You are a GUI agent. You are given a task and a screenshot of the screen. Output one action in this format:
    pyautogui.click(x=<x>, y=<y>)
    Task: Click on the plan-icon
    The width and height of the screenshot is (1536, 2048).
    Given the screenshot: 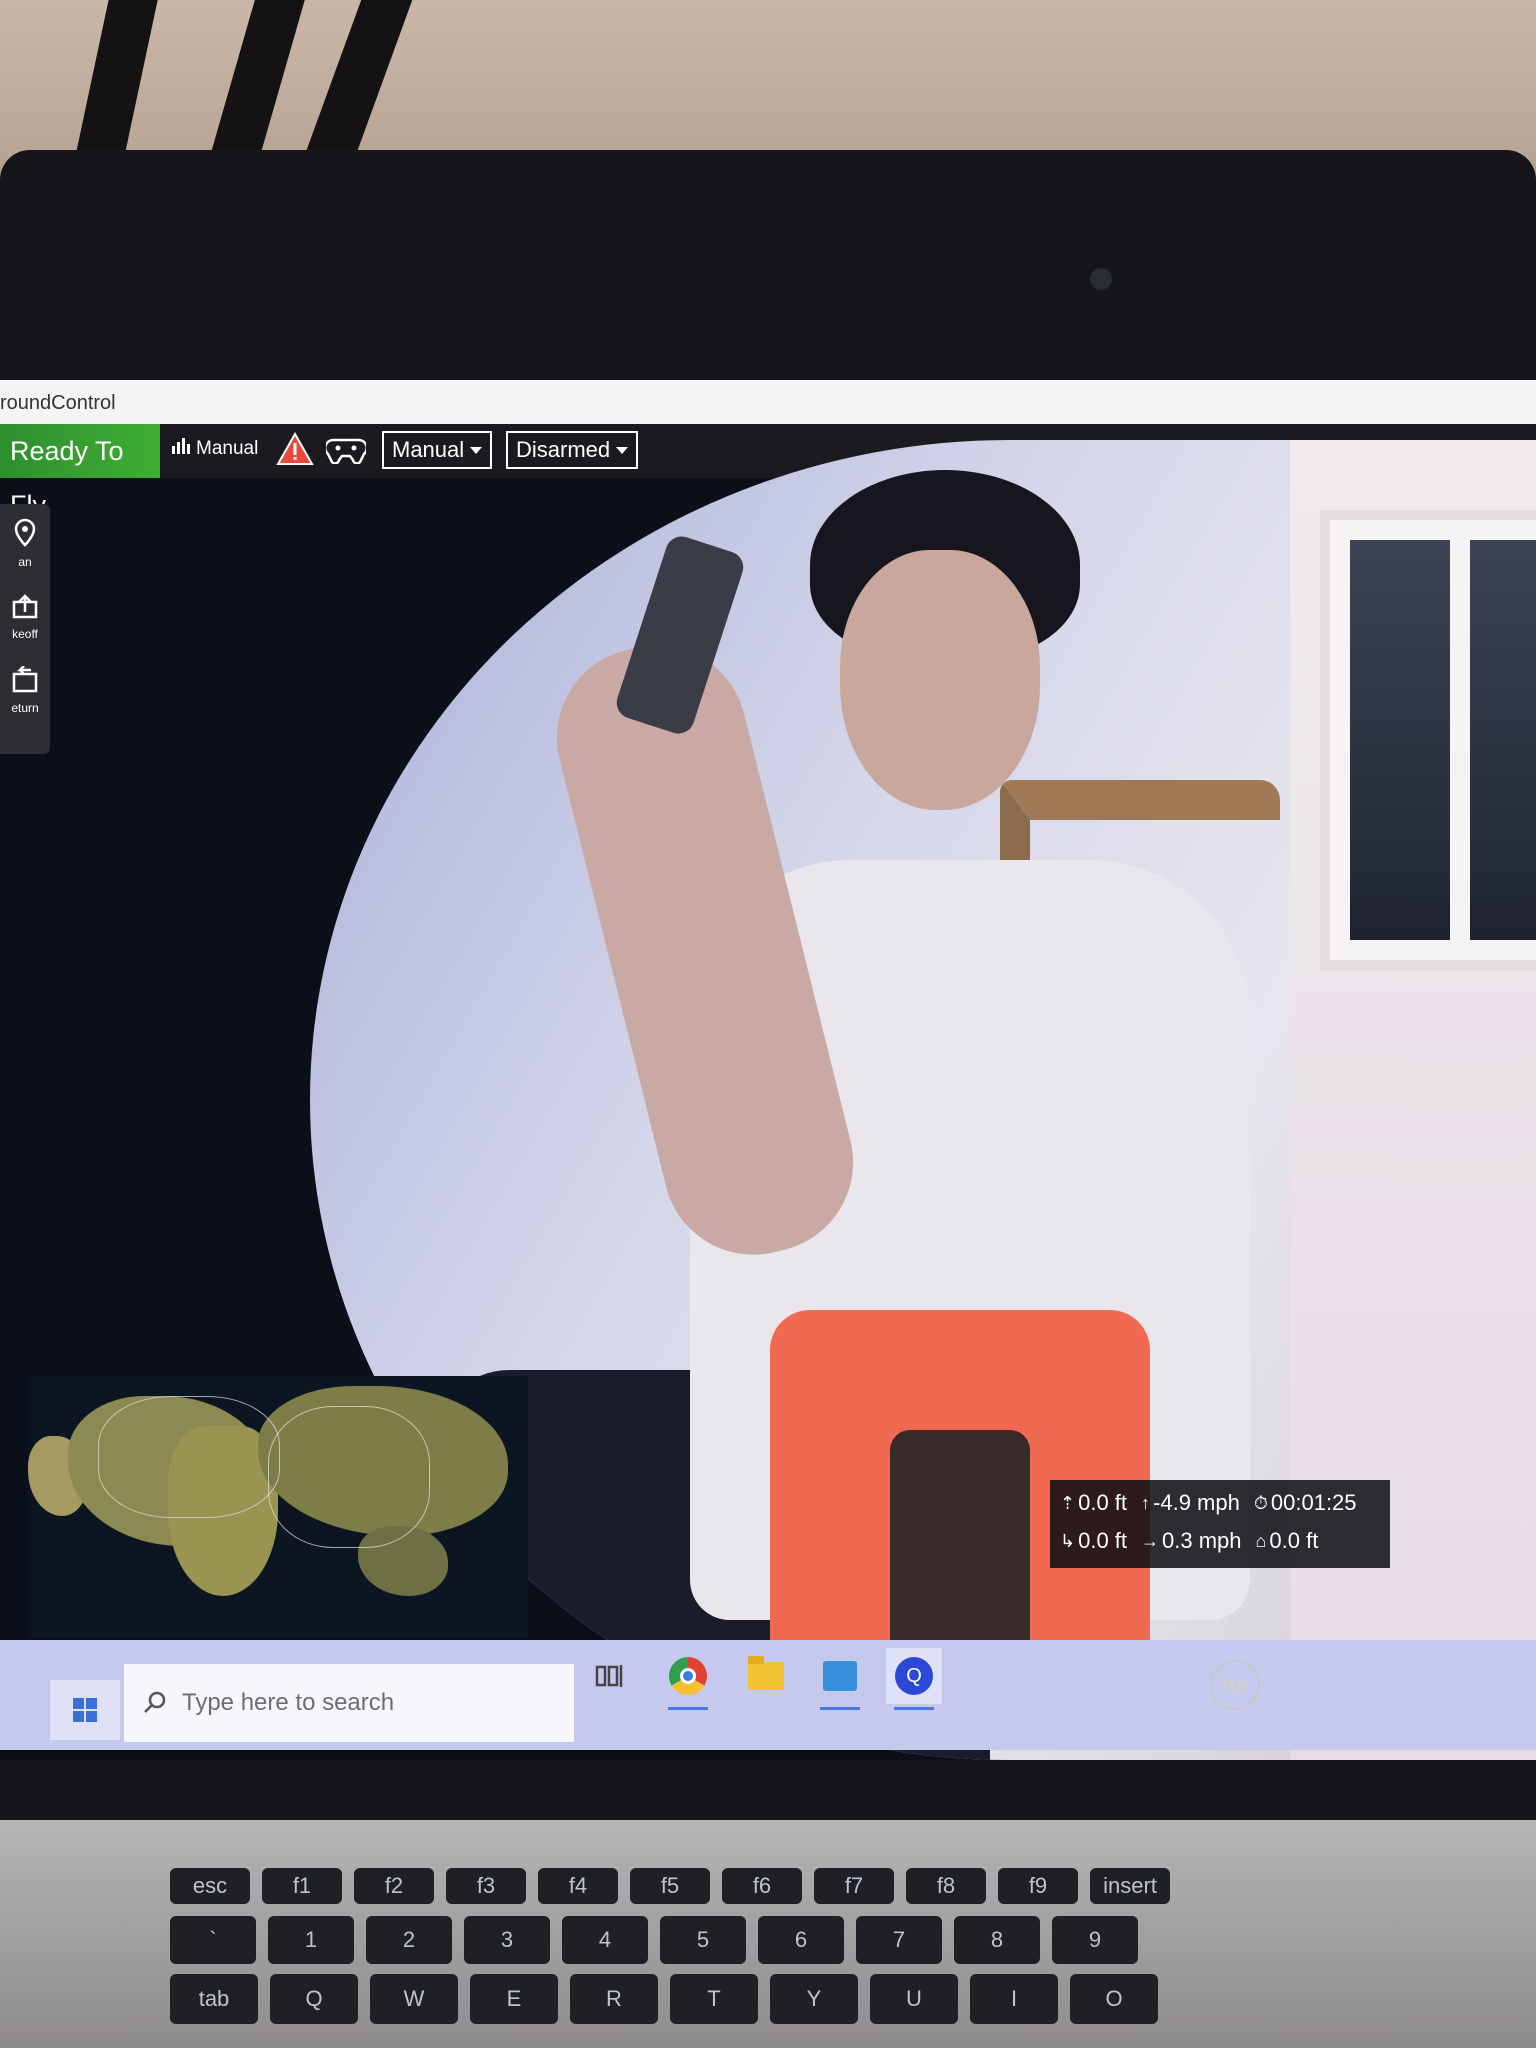 What is the action you would take?
    pyautogui.click(x=25, y=532)
    